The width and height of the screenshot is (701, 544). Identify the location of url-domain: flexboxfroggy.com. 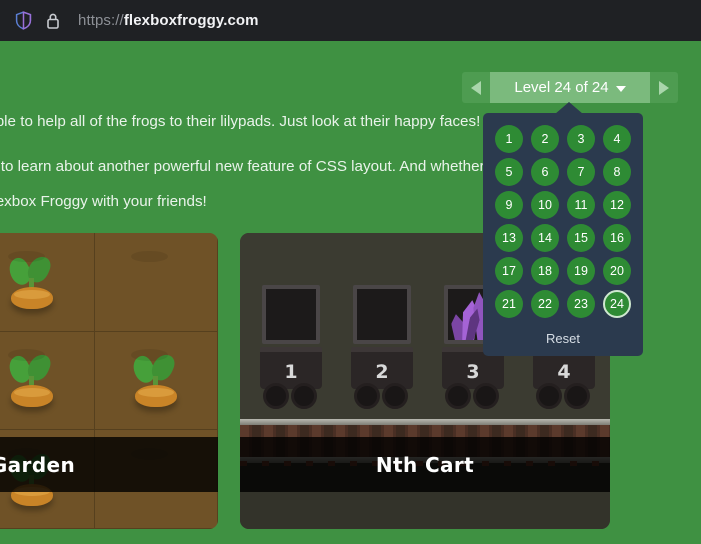
(191, 20).